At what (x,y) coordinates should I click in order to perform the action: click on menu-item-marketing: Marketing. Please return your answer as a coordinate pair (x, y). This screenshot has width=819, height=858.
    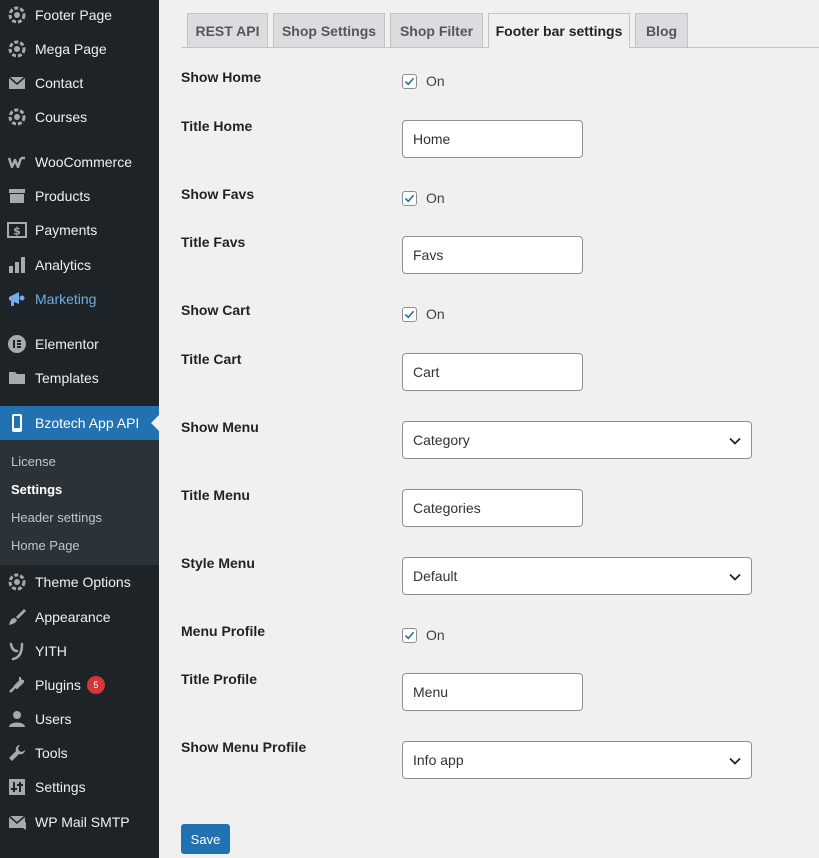
    Looking at the image, I should click on (79, 299).